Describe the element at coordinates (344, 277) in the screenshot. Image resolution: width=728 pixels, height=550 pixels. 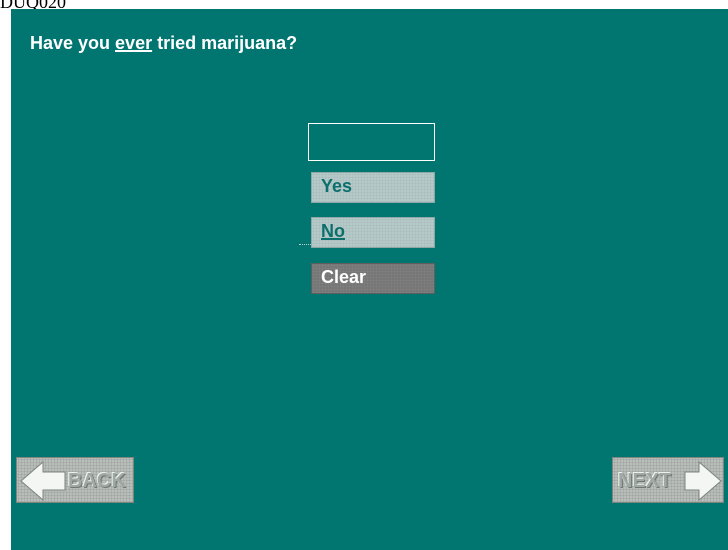
I see `clear-label: Clear` at that location.